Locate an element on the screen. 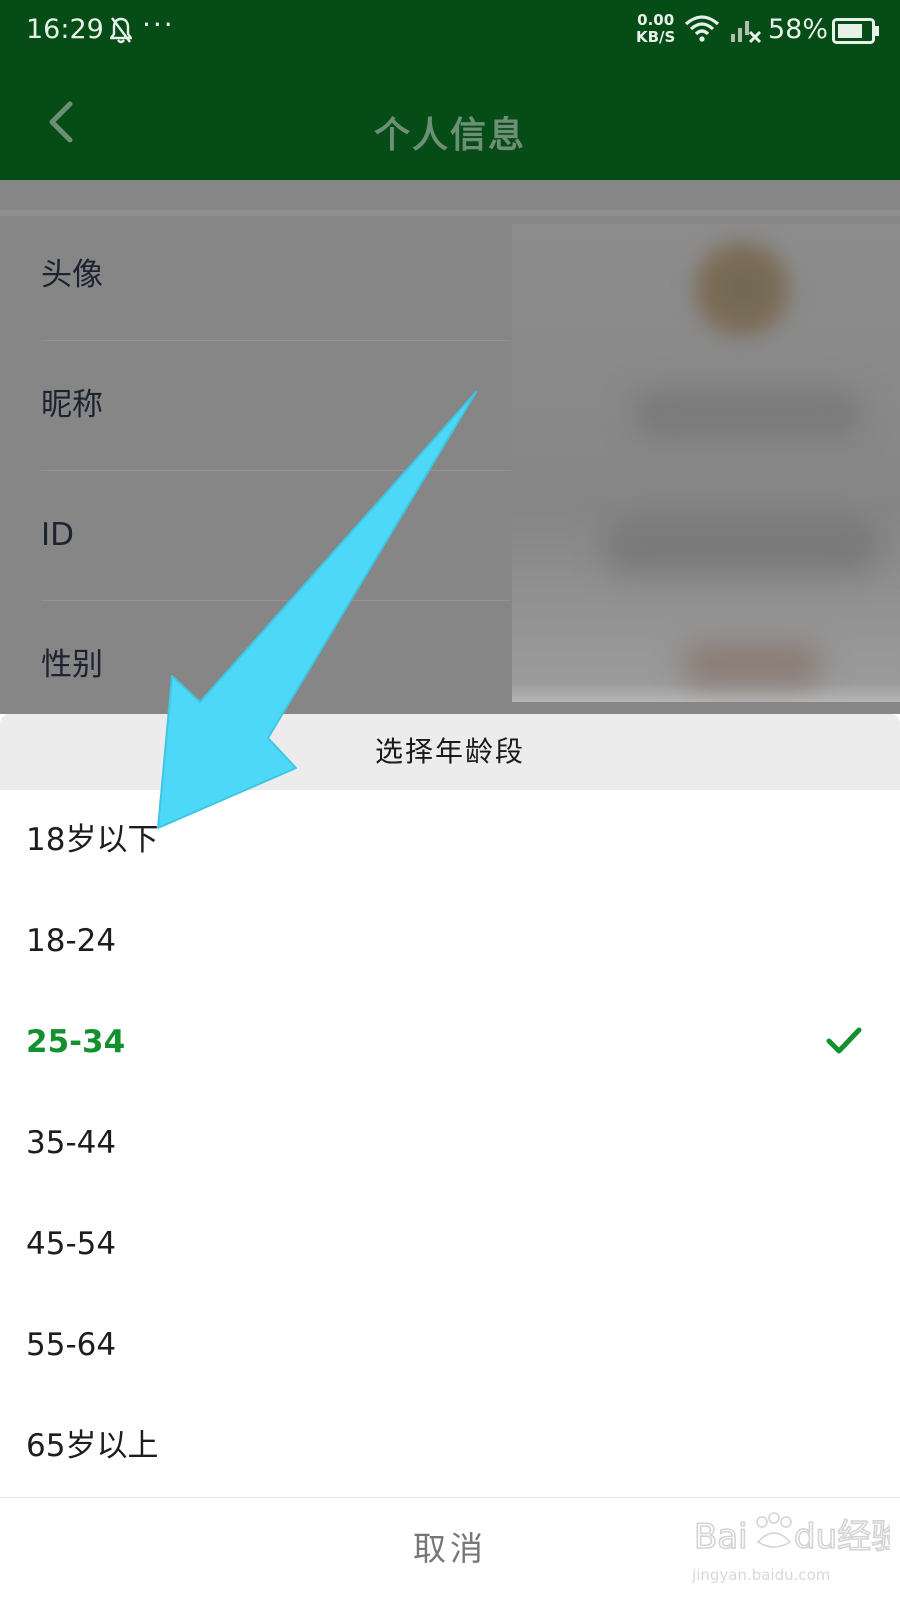 The width and height of the screenshot is (900, 1600). network-speed-value: 0.00 is located at coordinates (656, 20).